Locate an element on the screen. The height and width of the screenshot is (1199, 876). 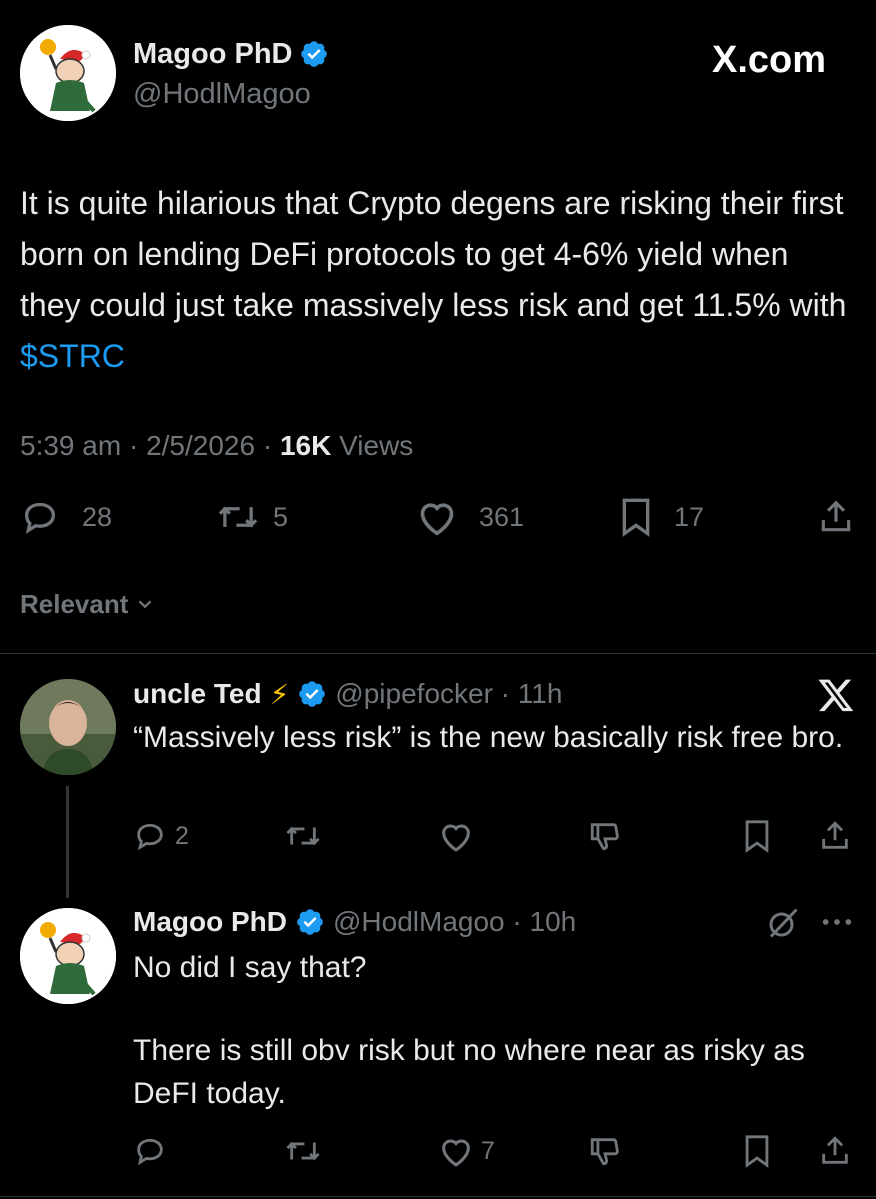
chevron-down-icon is located at coordinates (145, 604).